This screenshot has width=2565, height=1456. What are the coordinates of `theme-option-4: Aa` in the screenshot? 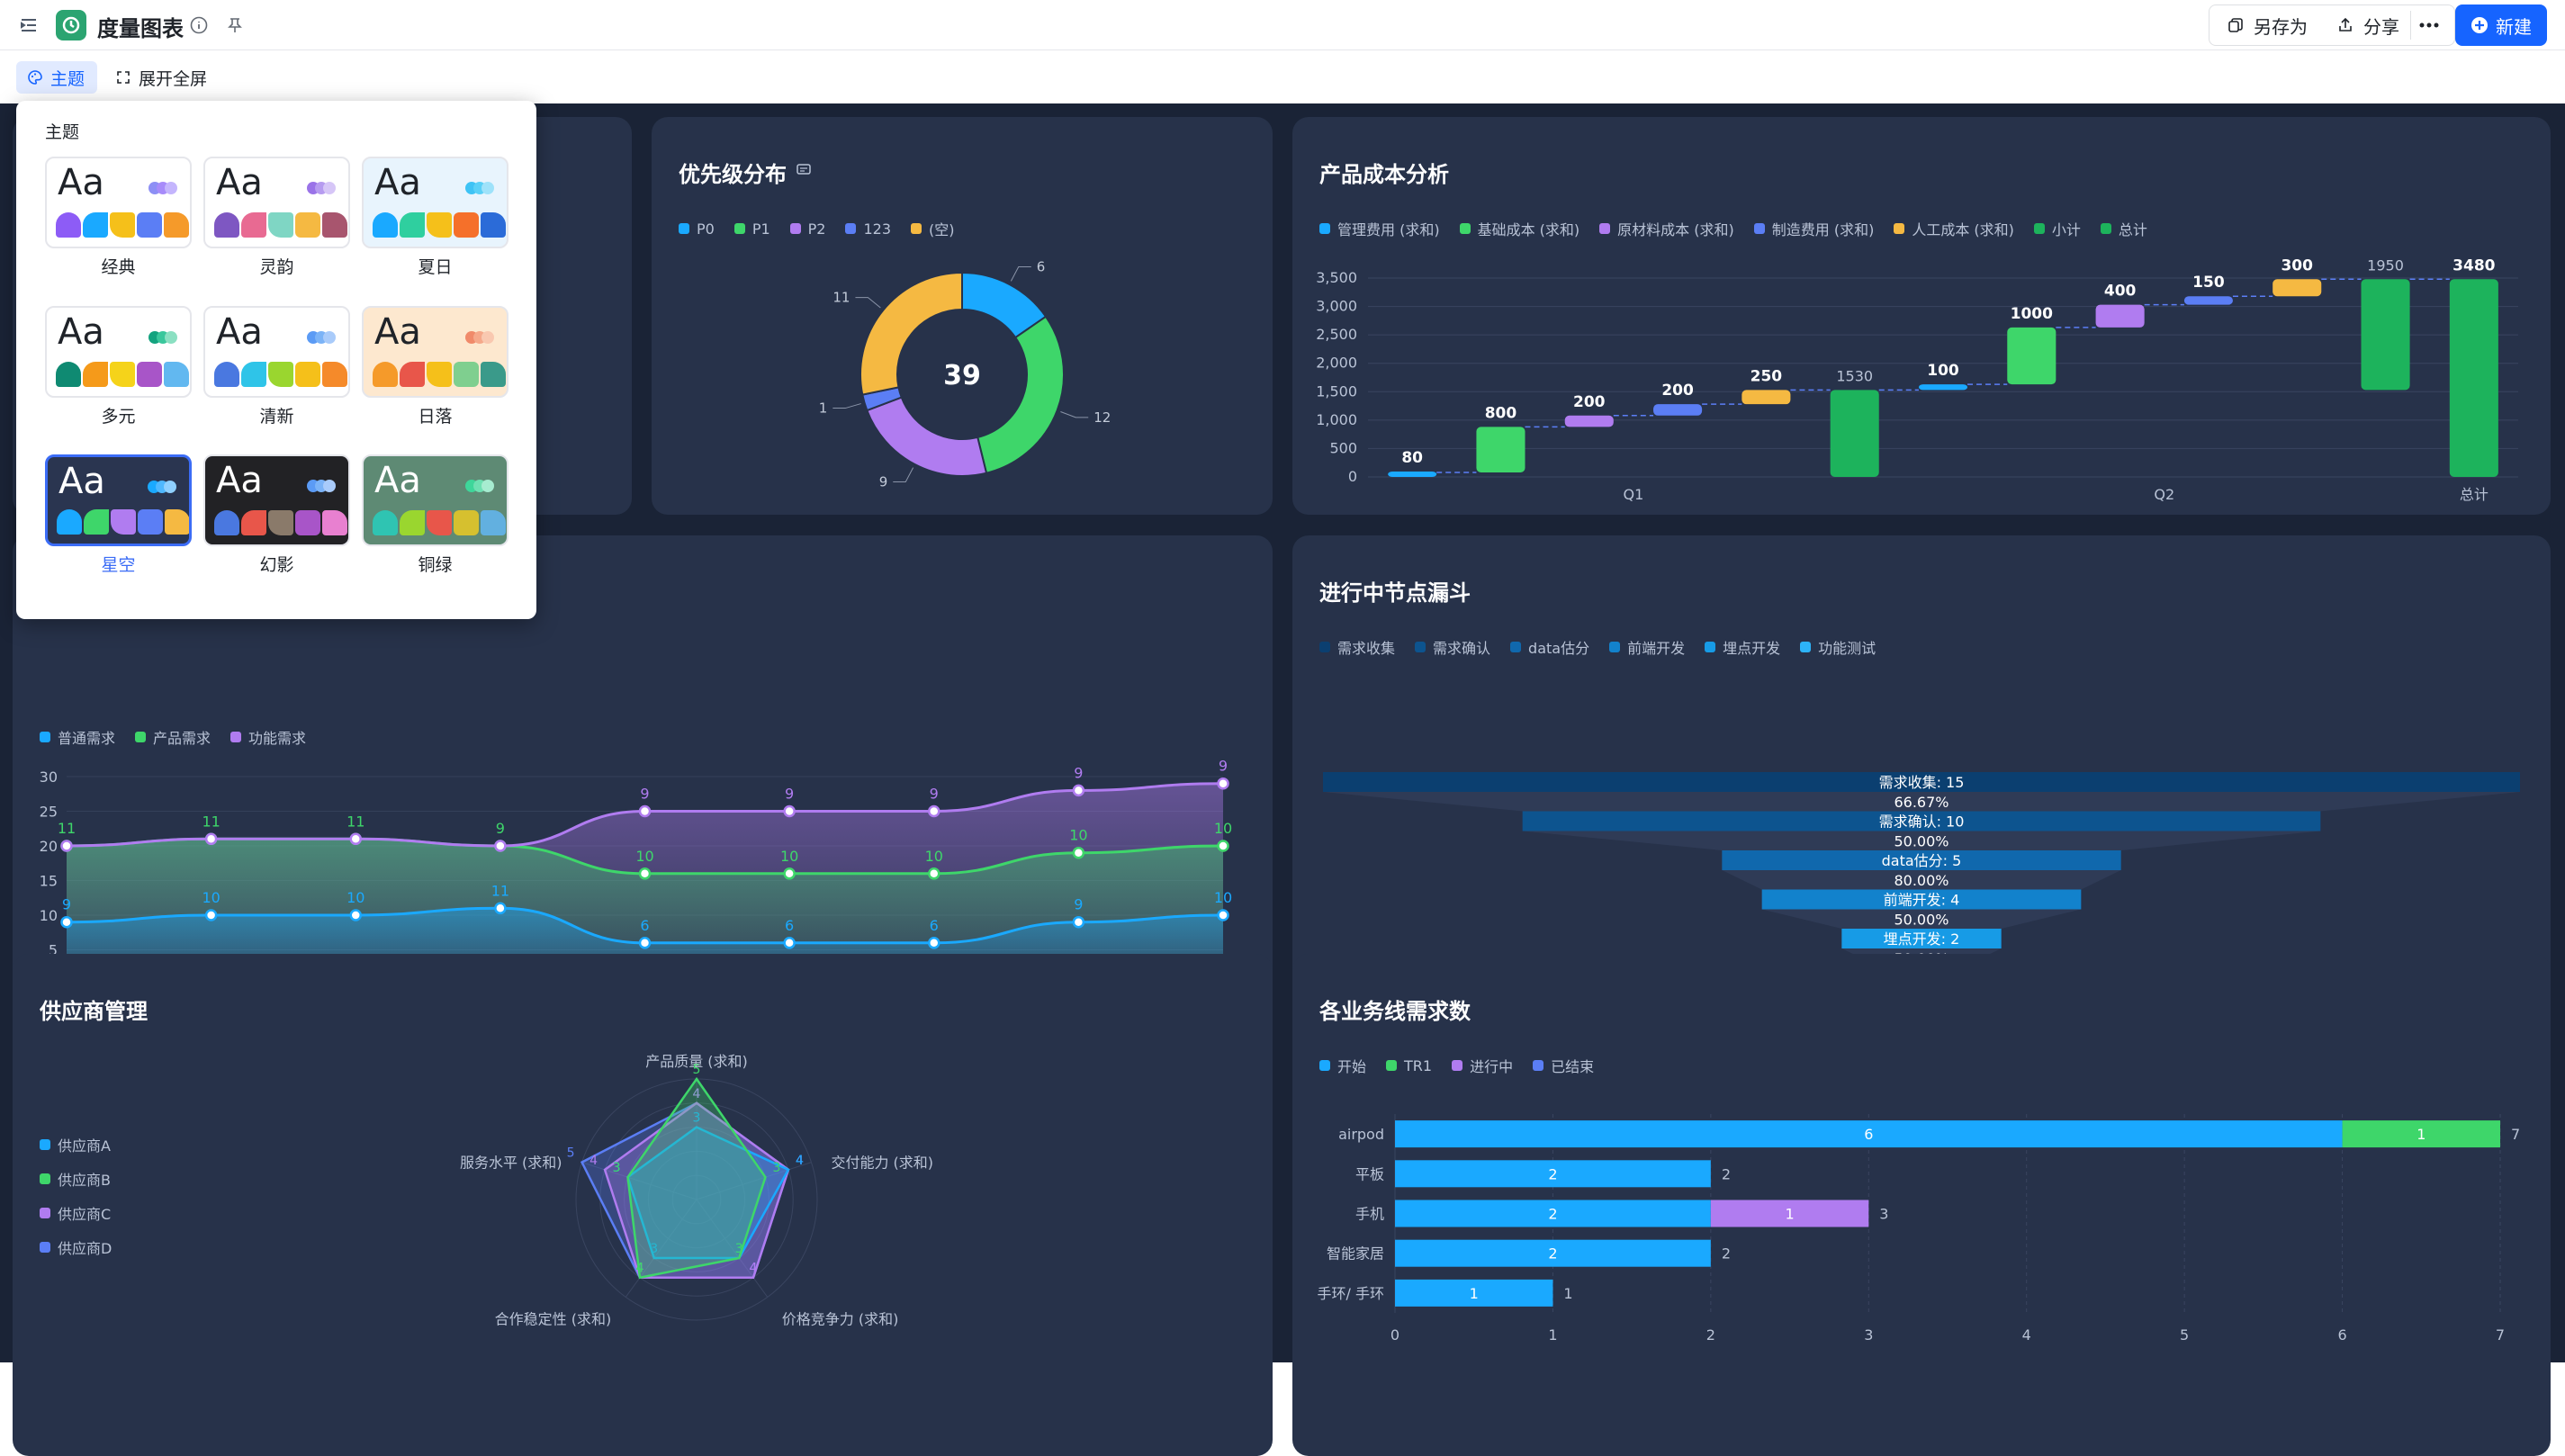 It's located at (276, 352).